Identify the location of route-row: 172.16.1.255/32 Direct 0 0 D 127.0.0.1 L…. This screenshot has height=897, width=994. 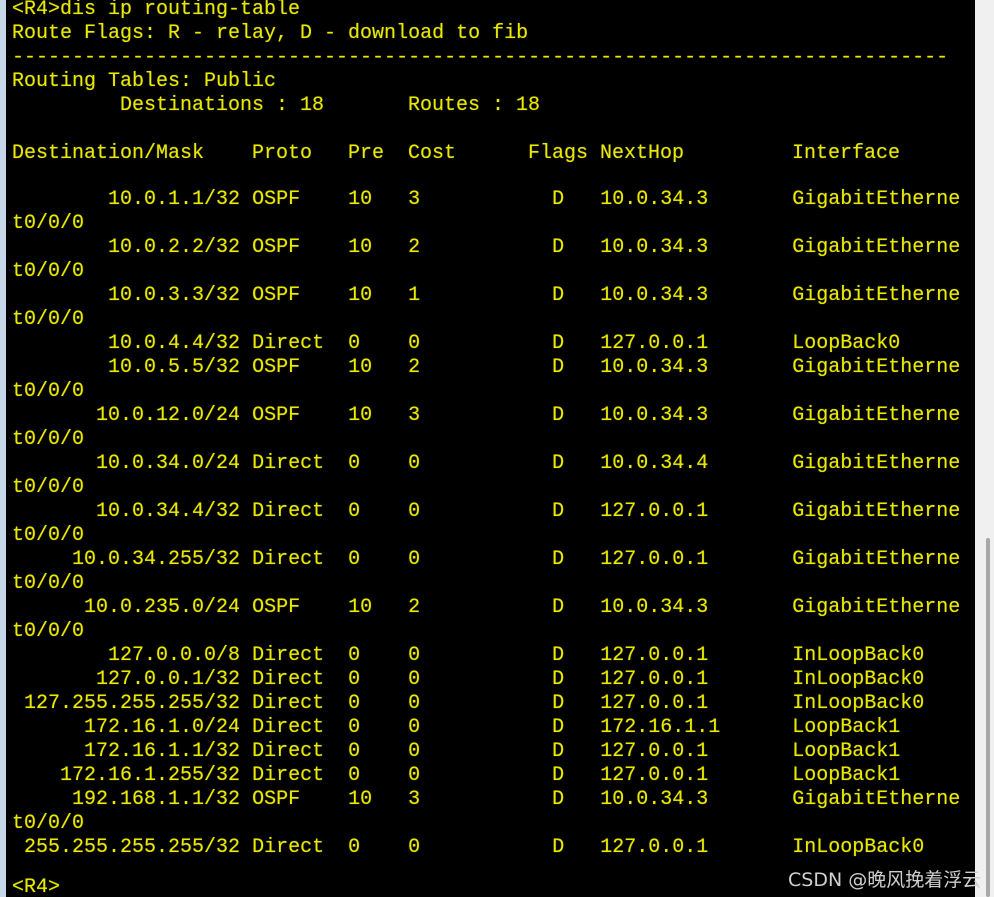
(492, 776).